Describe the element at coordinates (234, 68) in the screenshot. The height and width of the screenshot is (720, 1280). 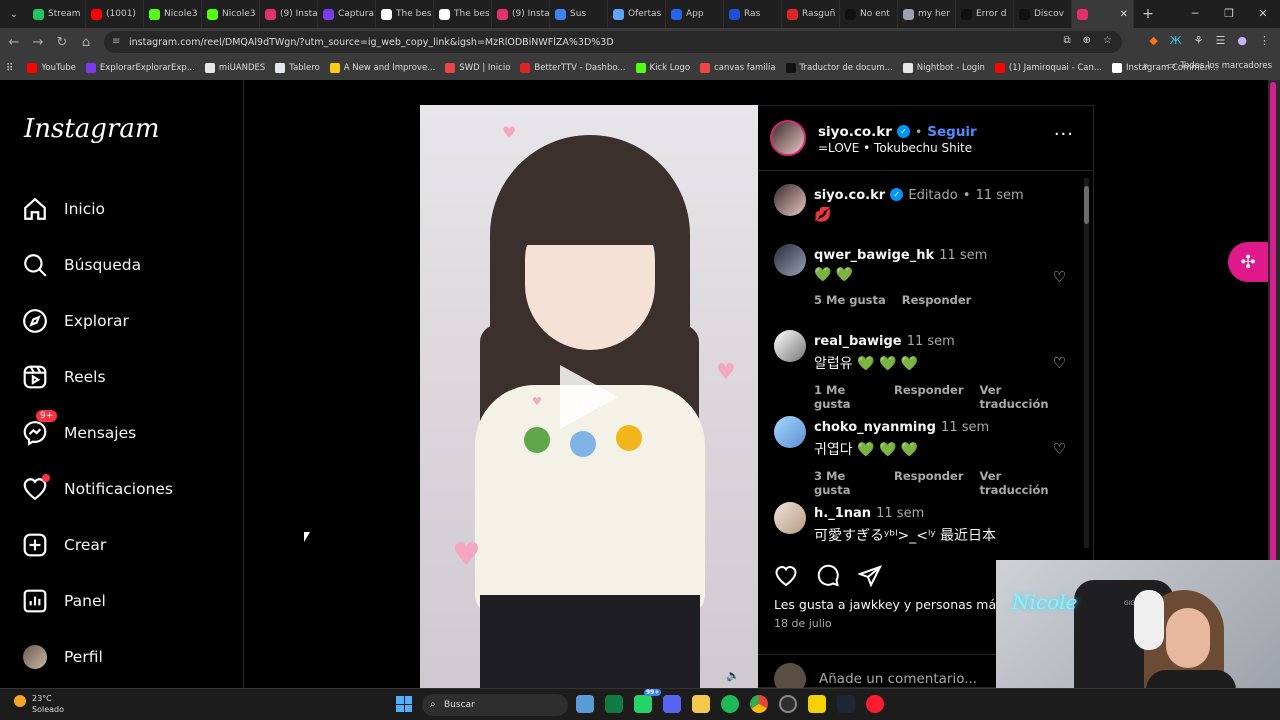
I see `bookmark-item: miUANDES` at that location.